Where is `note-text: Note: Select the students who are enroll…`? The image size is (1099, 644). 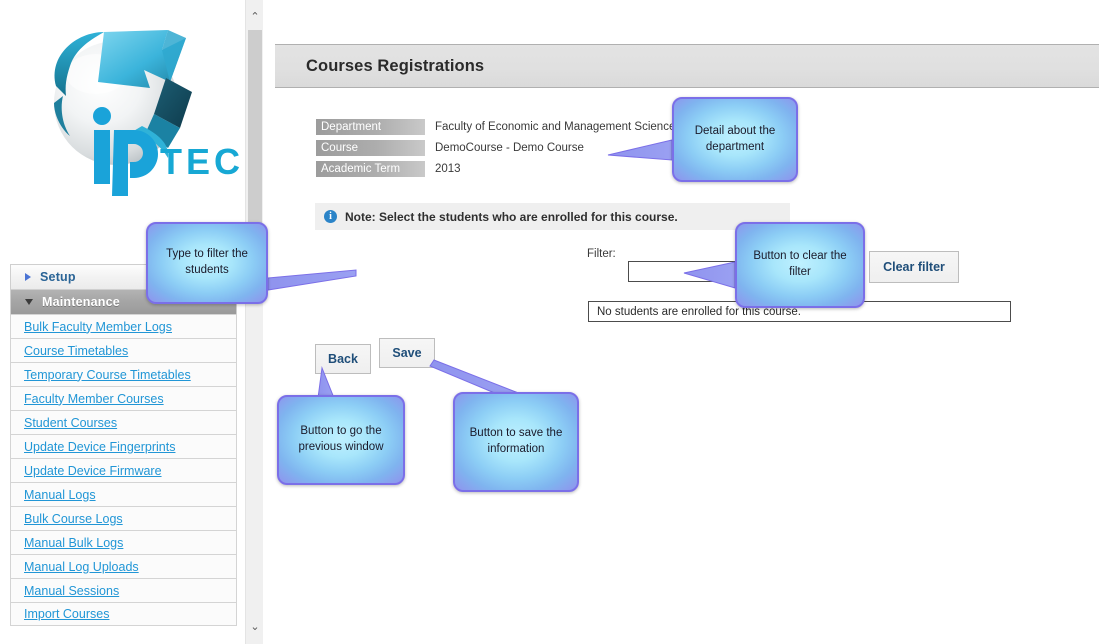 note-text: Note: Select the students who are enroll… is located at coordinates (511, 216).